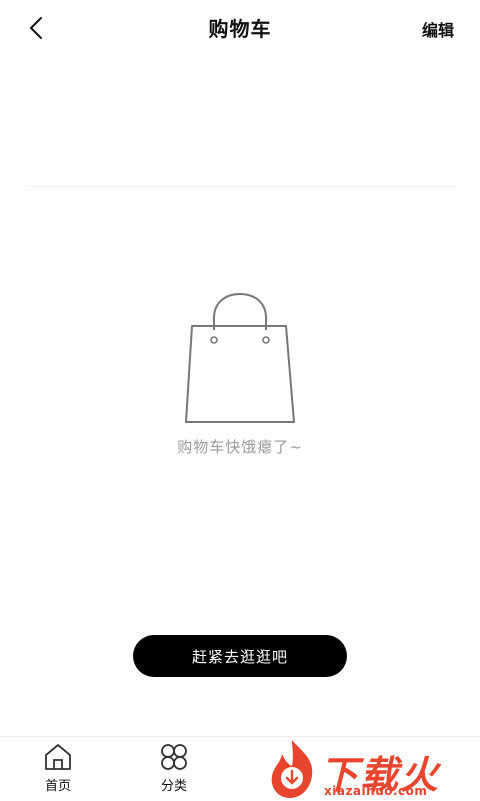 The image size is (480, 801). What do you see at coordinates (174, 757) in the screenshot?
I see `category-icon` at bounding box center [174, 757].